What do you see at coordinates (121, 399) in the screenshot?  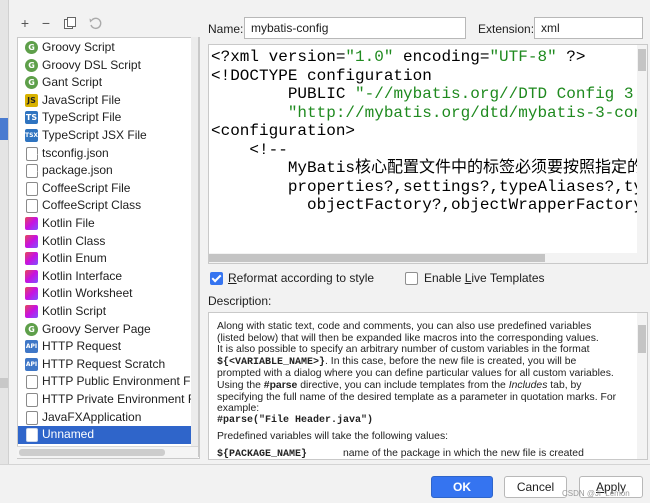 I see `template-list-item-label: HTTP Private Environment File` at bounding box center [121, 399].